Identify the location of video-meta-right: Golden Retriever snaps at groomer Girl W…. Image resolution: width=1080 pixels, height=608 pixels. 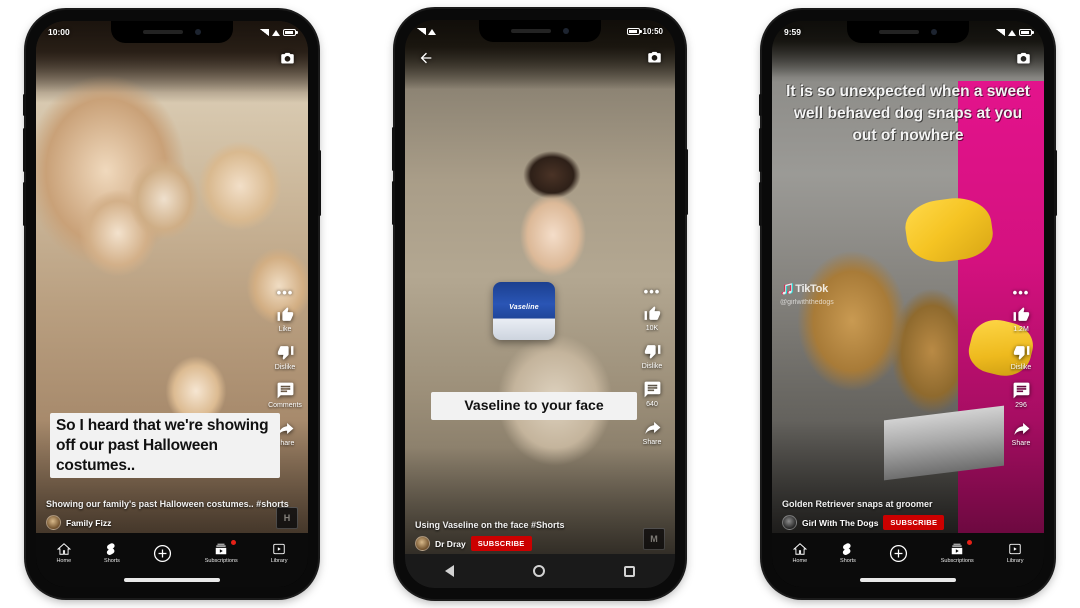
(908, 516).